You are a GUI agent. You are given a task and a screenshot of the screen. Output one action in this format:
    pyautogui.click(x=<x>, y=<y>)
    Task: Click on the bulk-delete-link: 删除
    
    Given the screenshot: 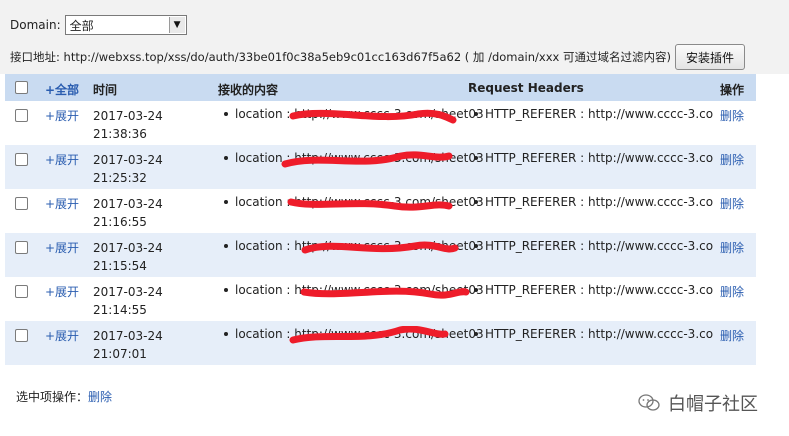 What is the action you would take?
    pyautogui.click(x=100, y=397)
    